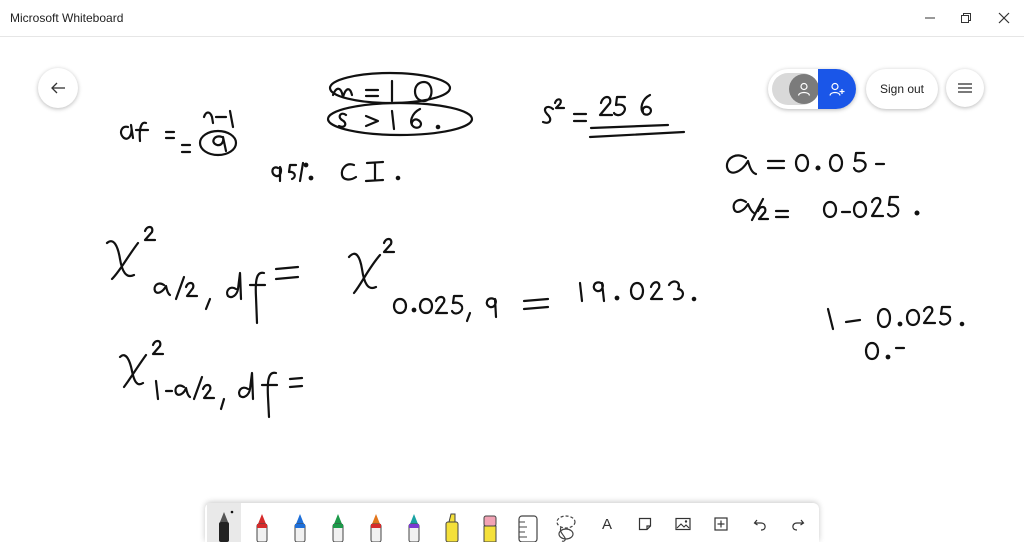 The width and height of the screenshot is (1024, 542). I want to click on lasso-tool, so click(566, 522).